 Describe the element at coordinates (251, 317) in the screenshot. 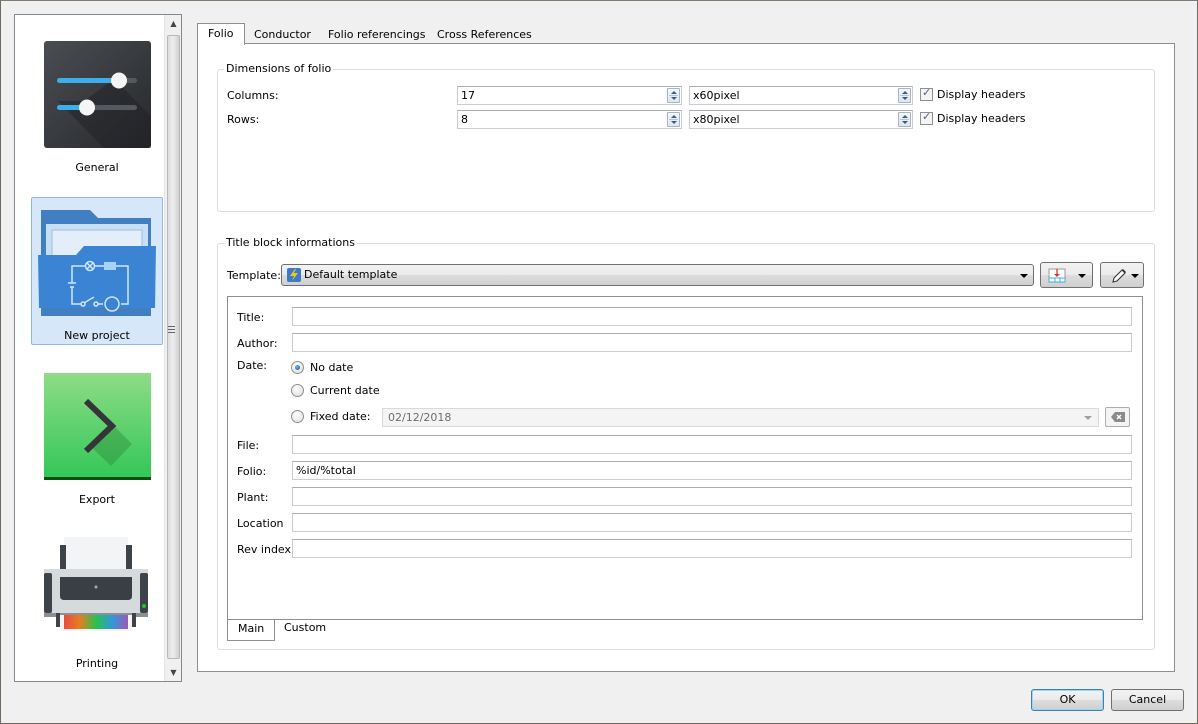

I see `title-label: Title:` at that location.